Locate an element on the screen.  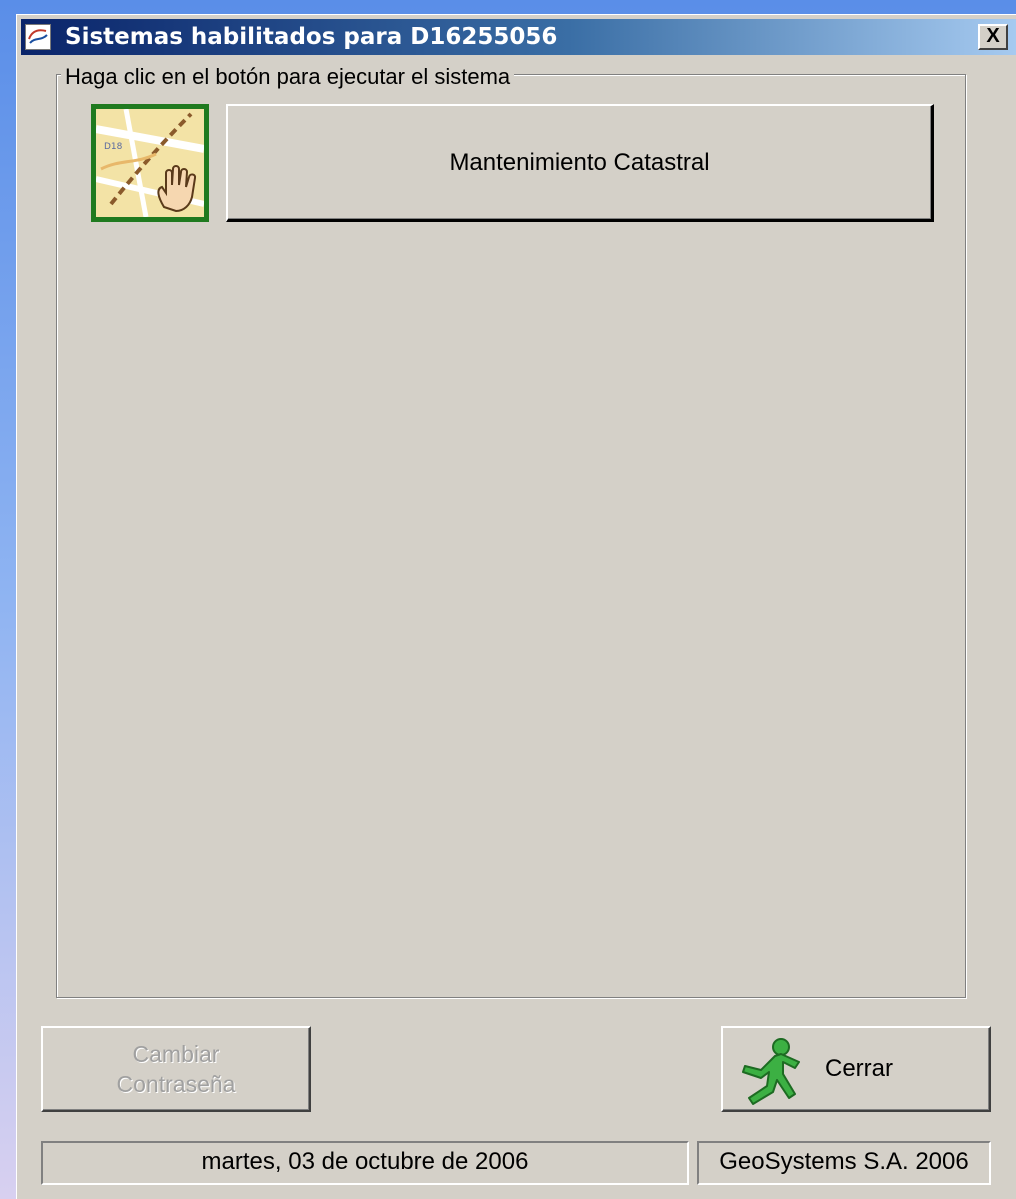
title-bar: Sistemas habilitados para D16255056 X is located at coordinates (518, 37).